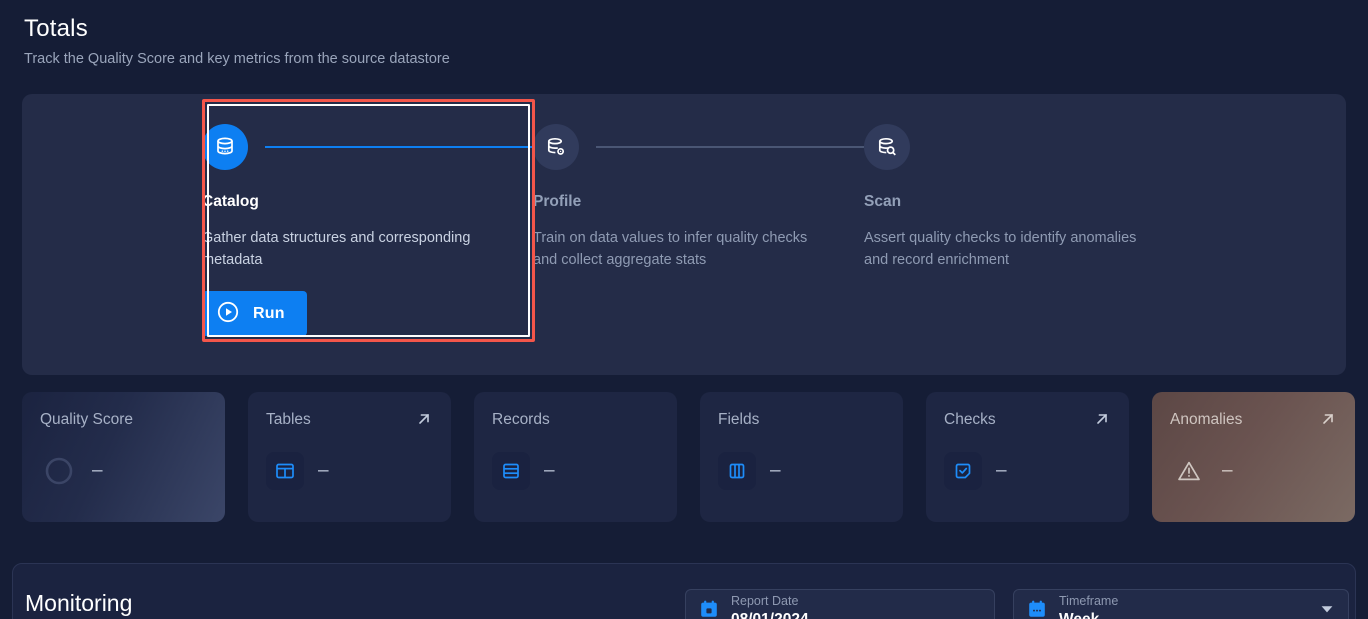 The height and width of the screenshot is (619, 1368). Describe the element at coordinates (285, 471) in the screenshot. I see `table-icon` at that location.